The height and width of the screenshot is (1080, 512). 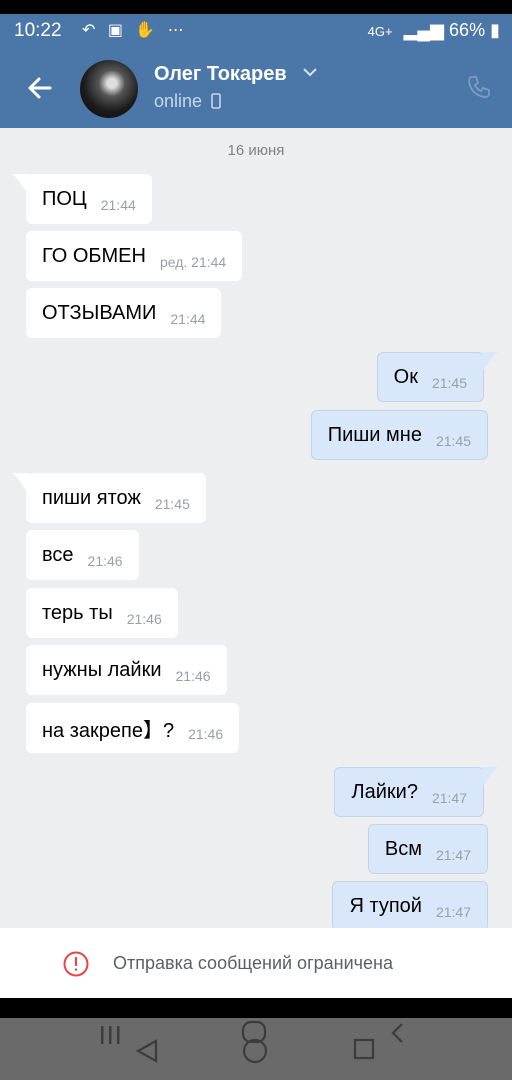 I want to click on outgoing-message: Пиши мне 21:45, so click(x=399, y=435).